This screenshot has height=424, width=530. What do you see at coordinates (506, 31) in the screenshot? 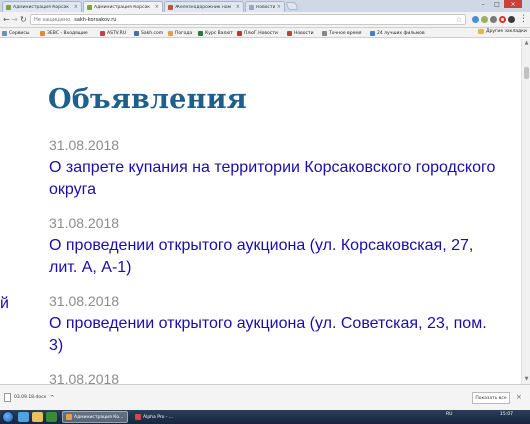
I see `other-bookmarks-label: Другие закладки` at bounding box center [506, 31].